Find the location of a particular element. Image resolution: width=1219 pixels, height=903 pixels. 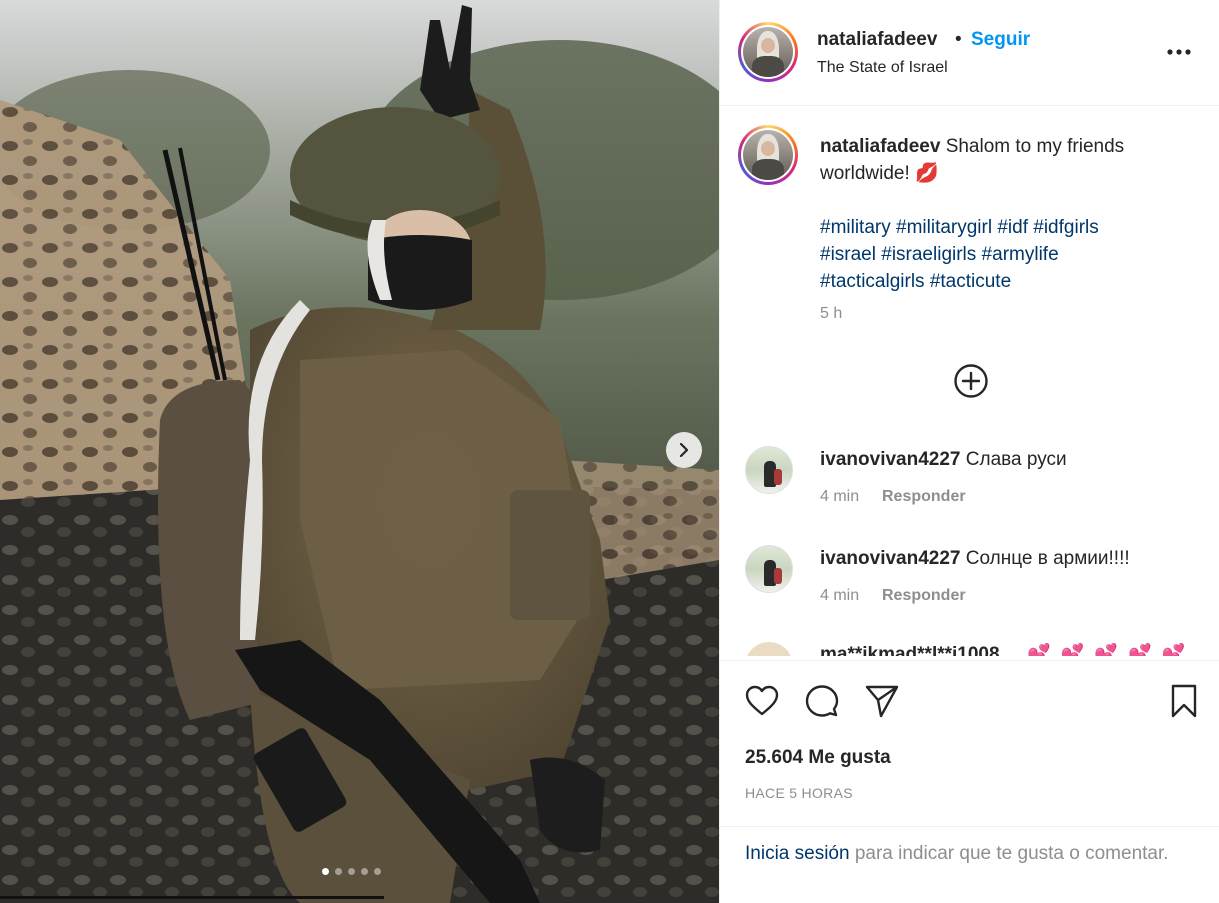

save-button is located at coordinates (1184, 701).